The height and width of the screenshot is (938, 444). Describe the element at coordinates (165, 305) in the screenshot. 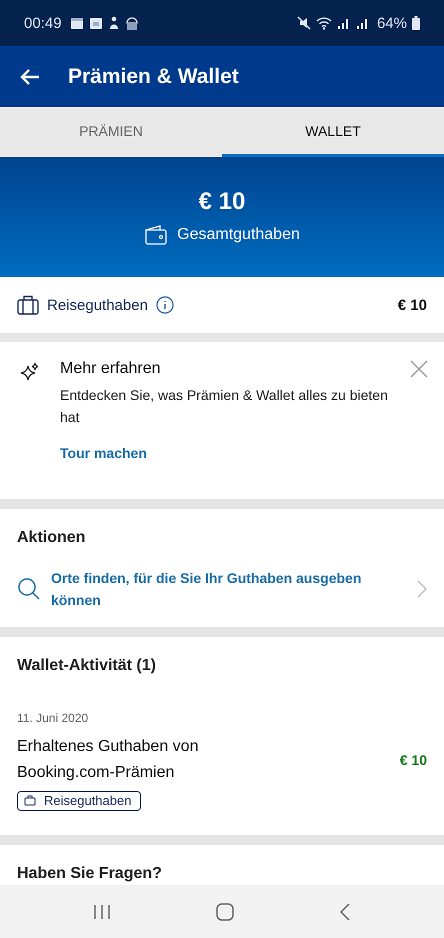

I see `info-icon` at that location.